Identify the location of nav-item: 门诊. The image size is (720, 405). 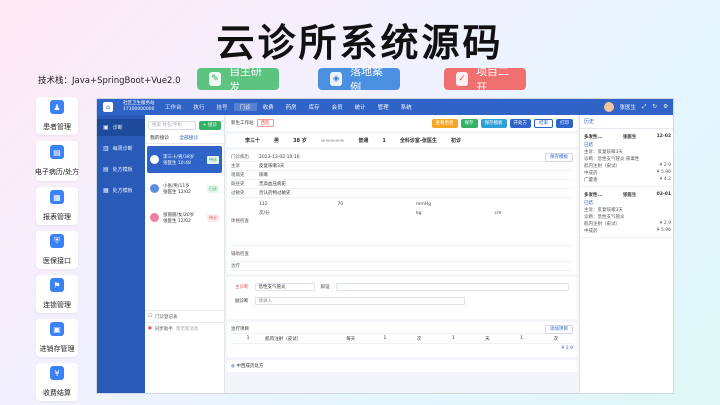
(245, 107).